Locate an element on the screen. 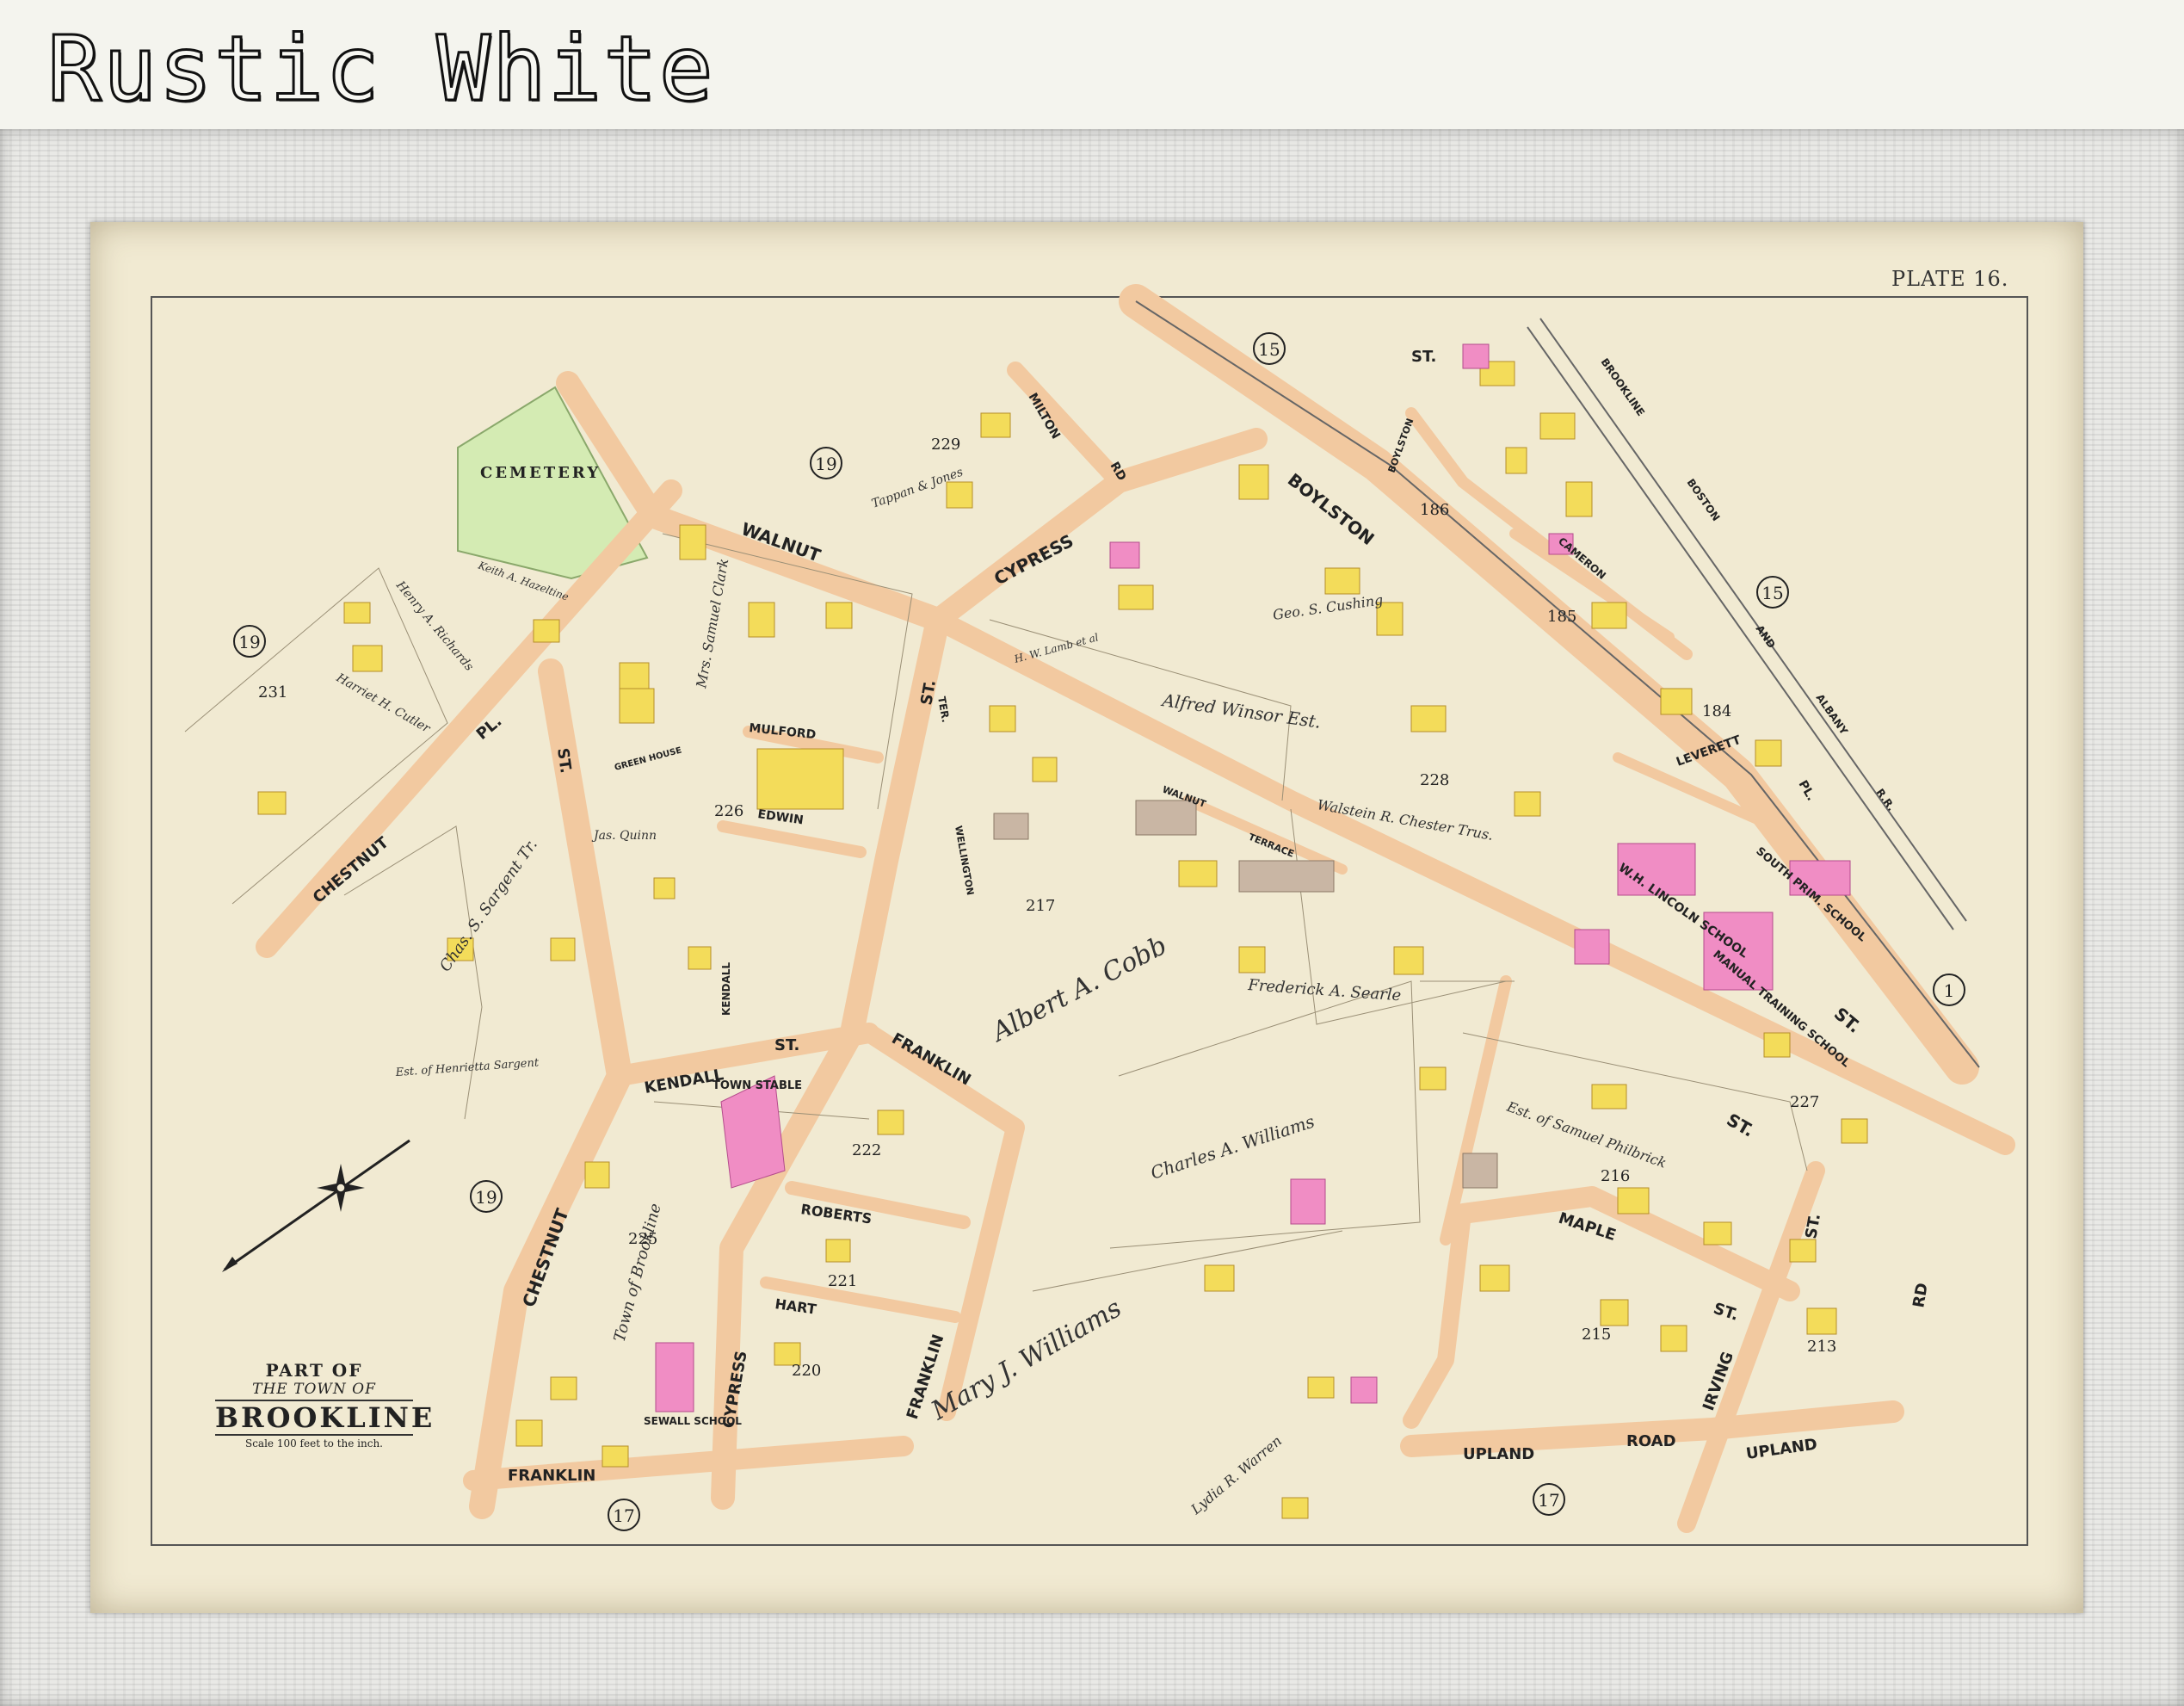 The width and height of the screenshot is (2184, 1706). compass-rose-icon is located at coordinates (316, 1205).